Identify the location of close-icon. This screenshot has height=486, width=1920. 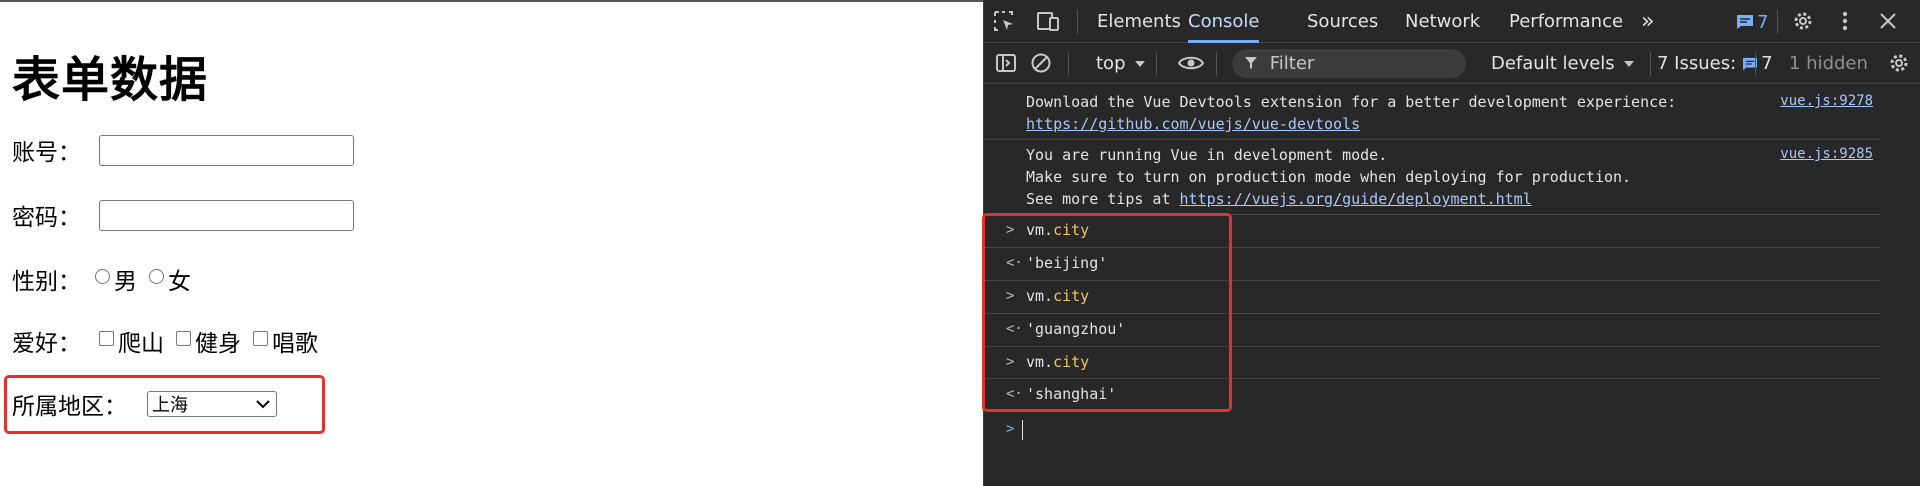
(1888, 21).